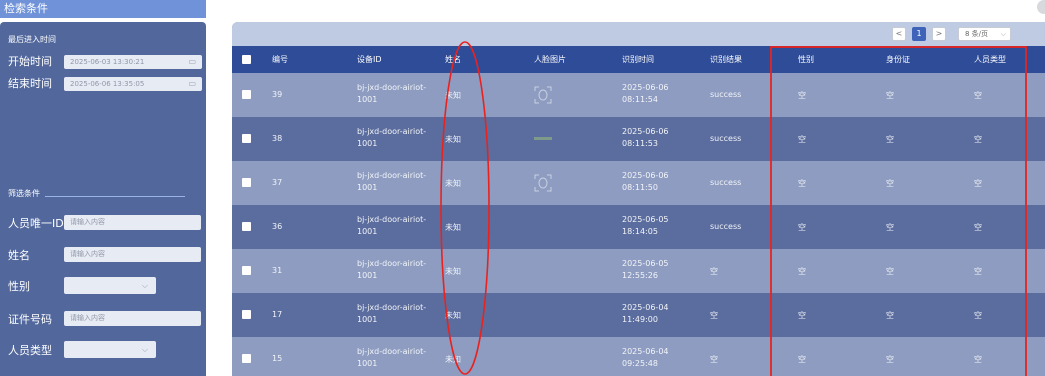 The height and width of the screenshot is (376, 1045). Describe the element at coordinates (640, 275) in the screenshot. I see `cell-time-clock: 12:55:26` at that location.